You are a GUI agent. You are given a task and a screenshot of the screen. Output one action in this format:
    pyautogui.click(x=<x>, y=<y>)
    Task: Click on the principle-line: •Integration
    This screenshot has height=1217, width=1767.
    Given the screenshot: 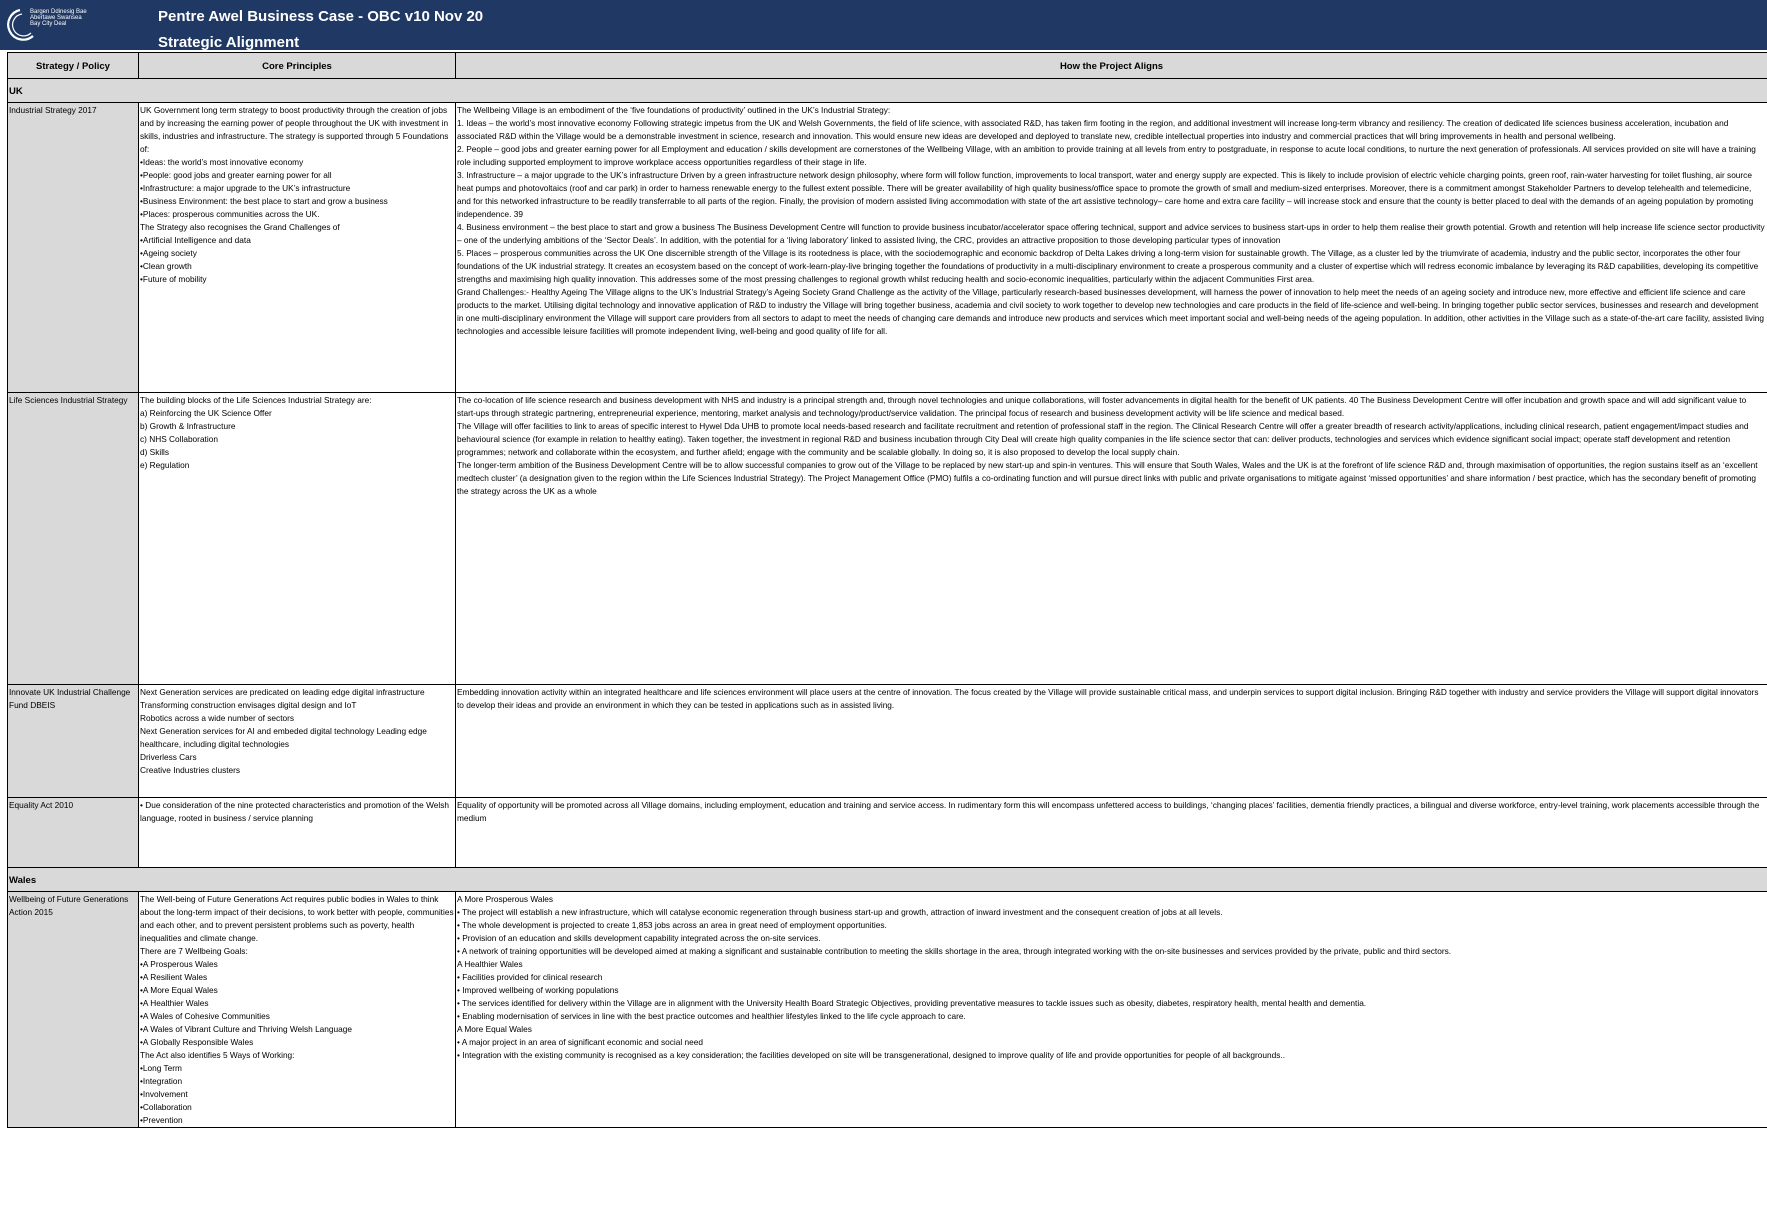 What is the action you would take?
    pyautogui.click(x=161, y=1081)
    